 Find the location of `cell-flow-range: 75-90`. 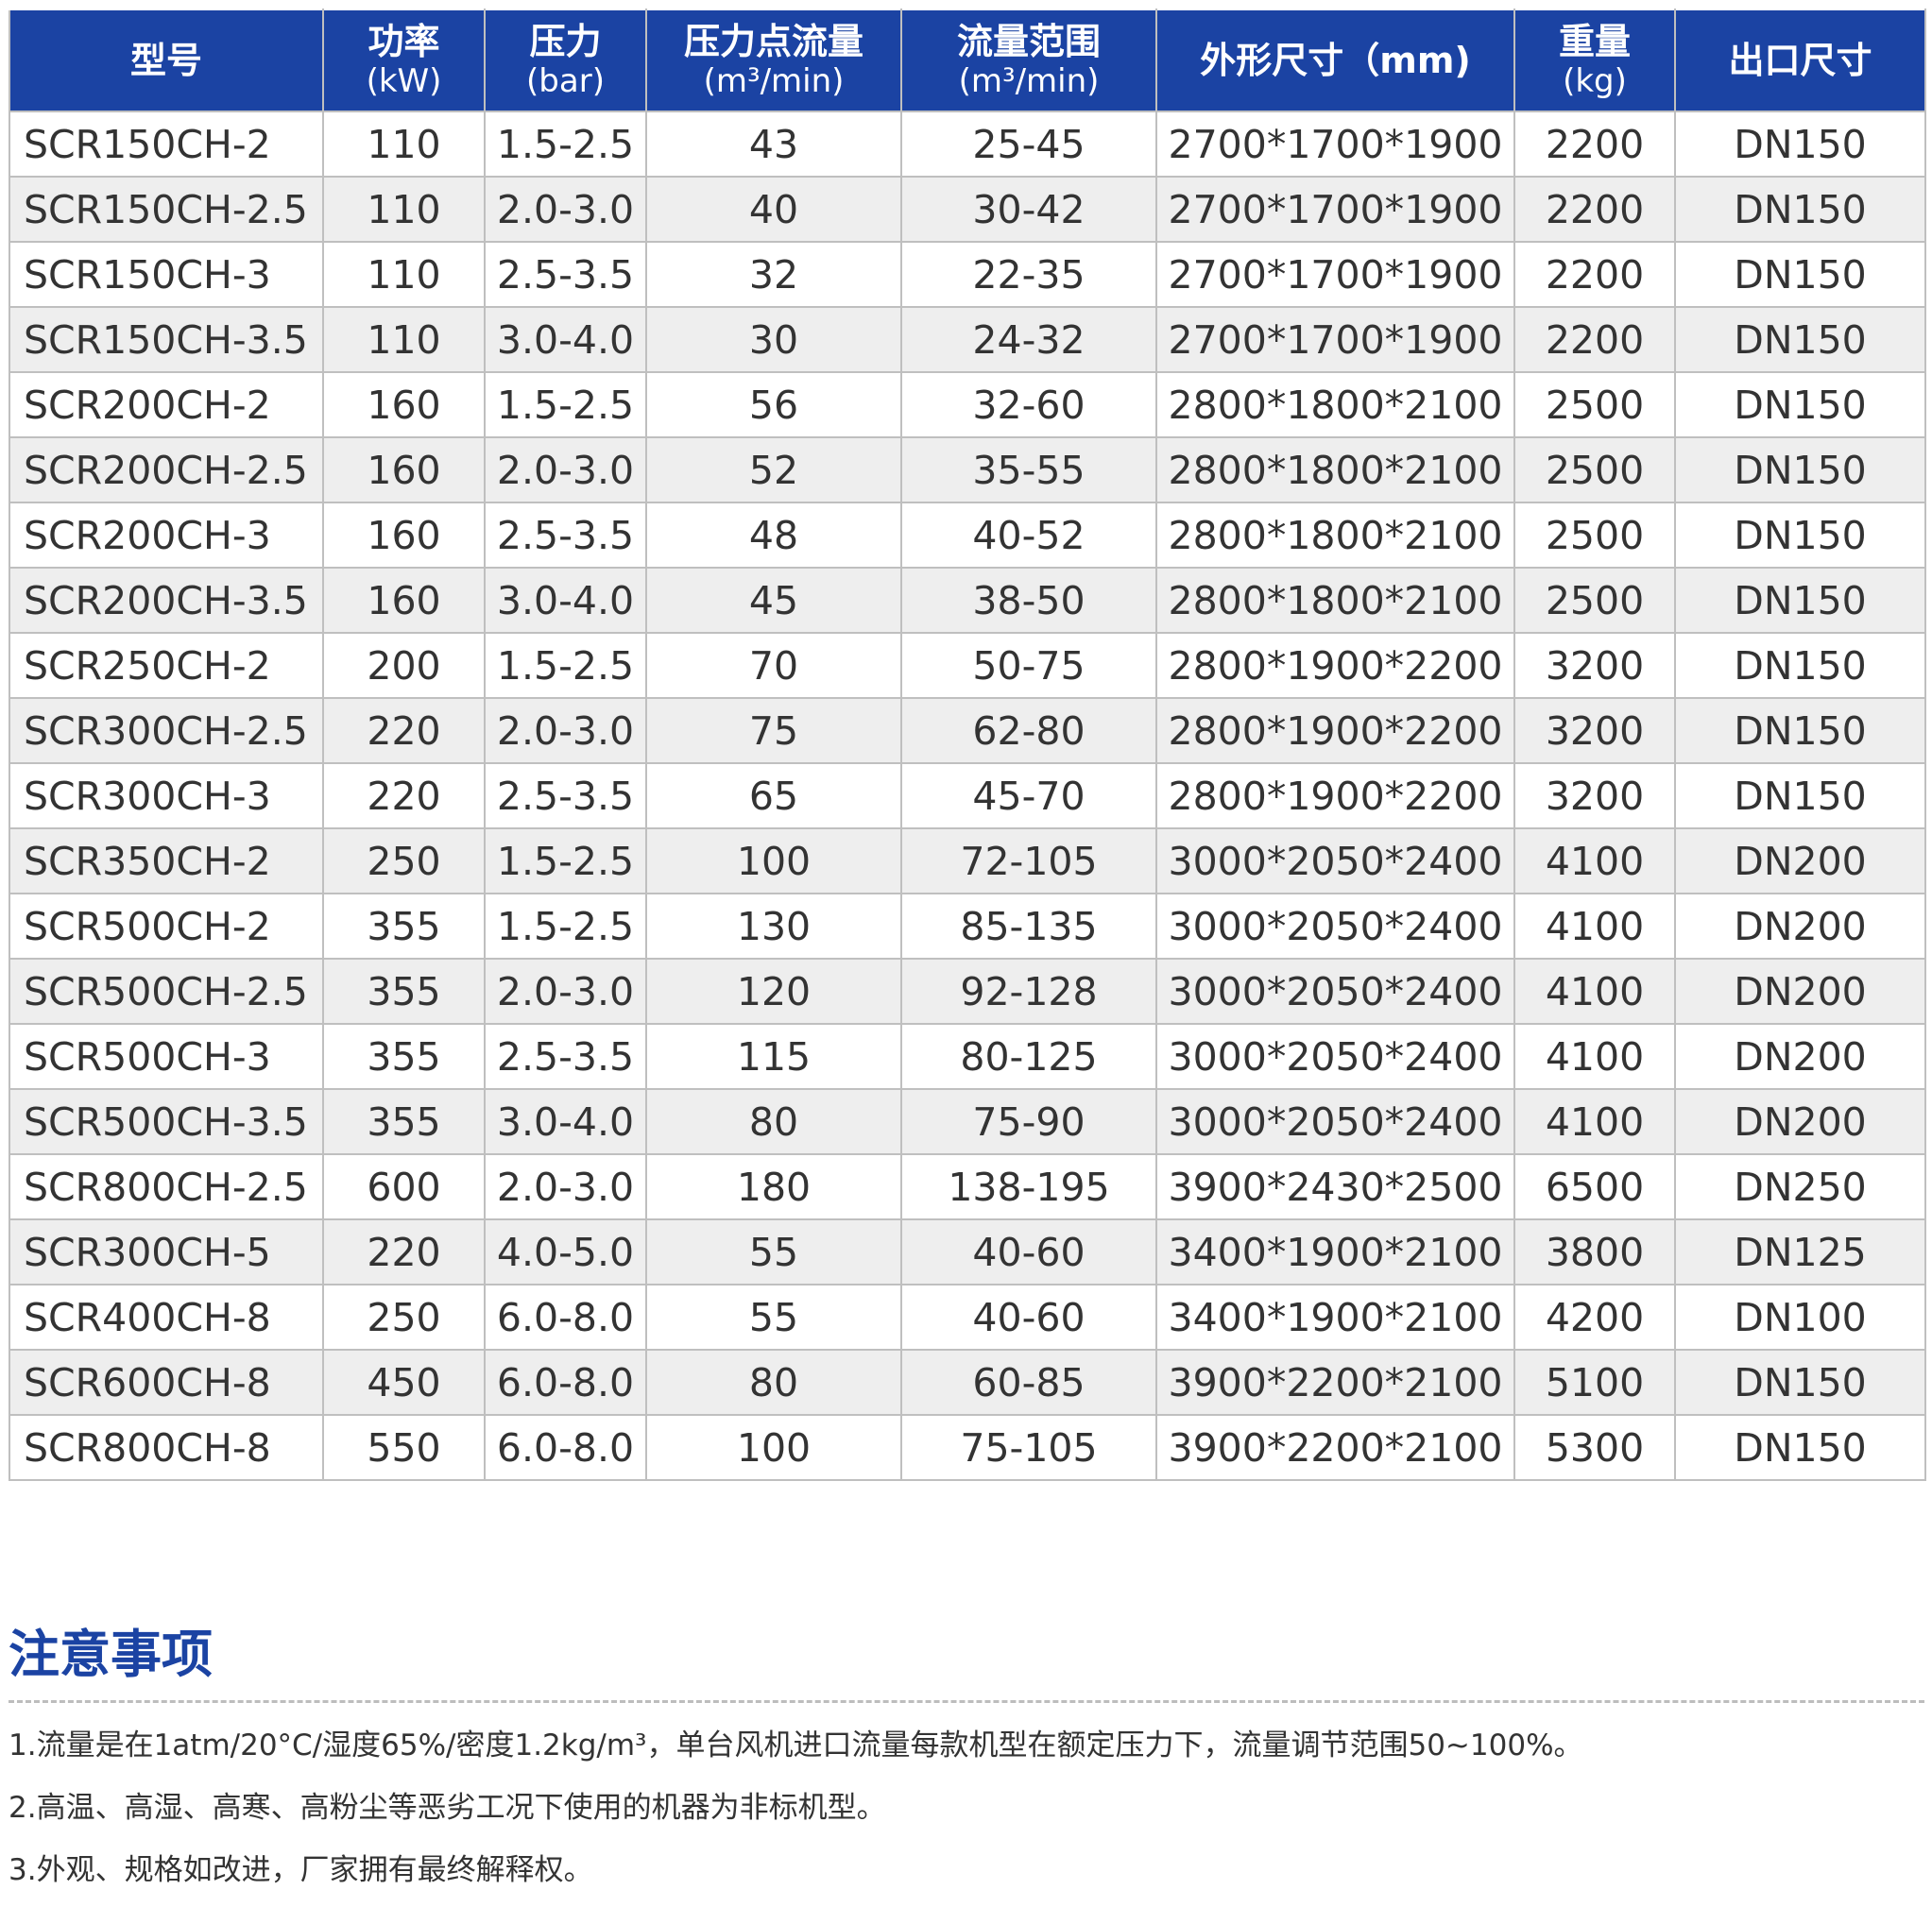

cell-flow-range: 75-90 is located at coordinates (1028, 1121).